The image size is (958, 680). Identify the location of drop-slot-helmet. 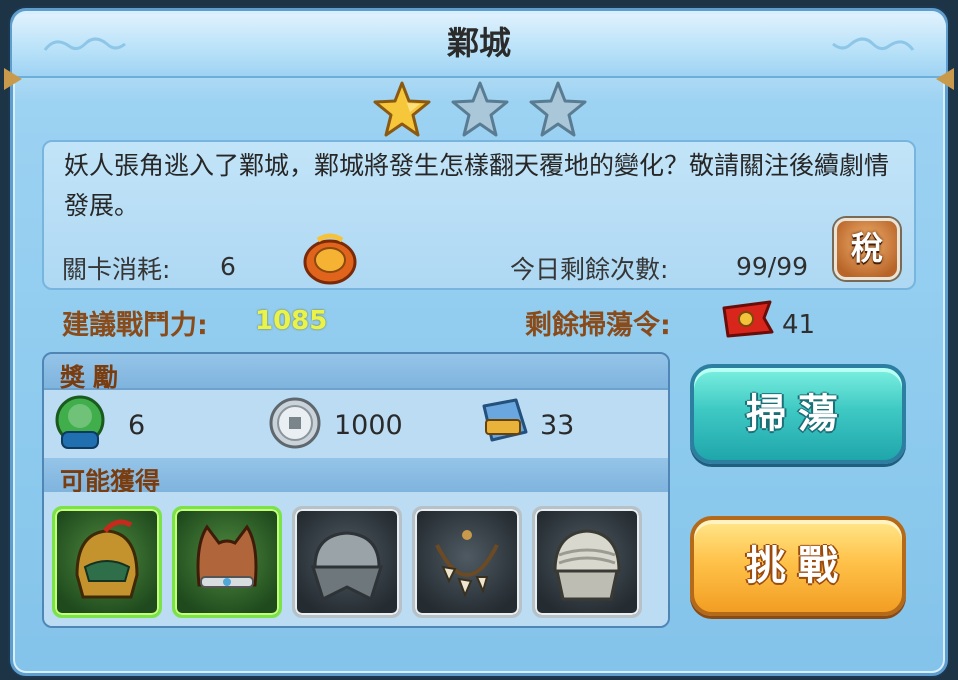
(107, 562).